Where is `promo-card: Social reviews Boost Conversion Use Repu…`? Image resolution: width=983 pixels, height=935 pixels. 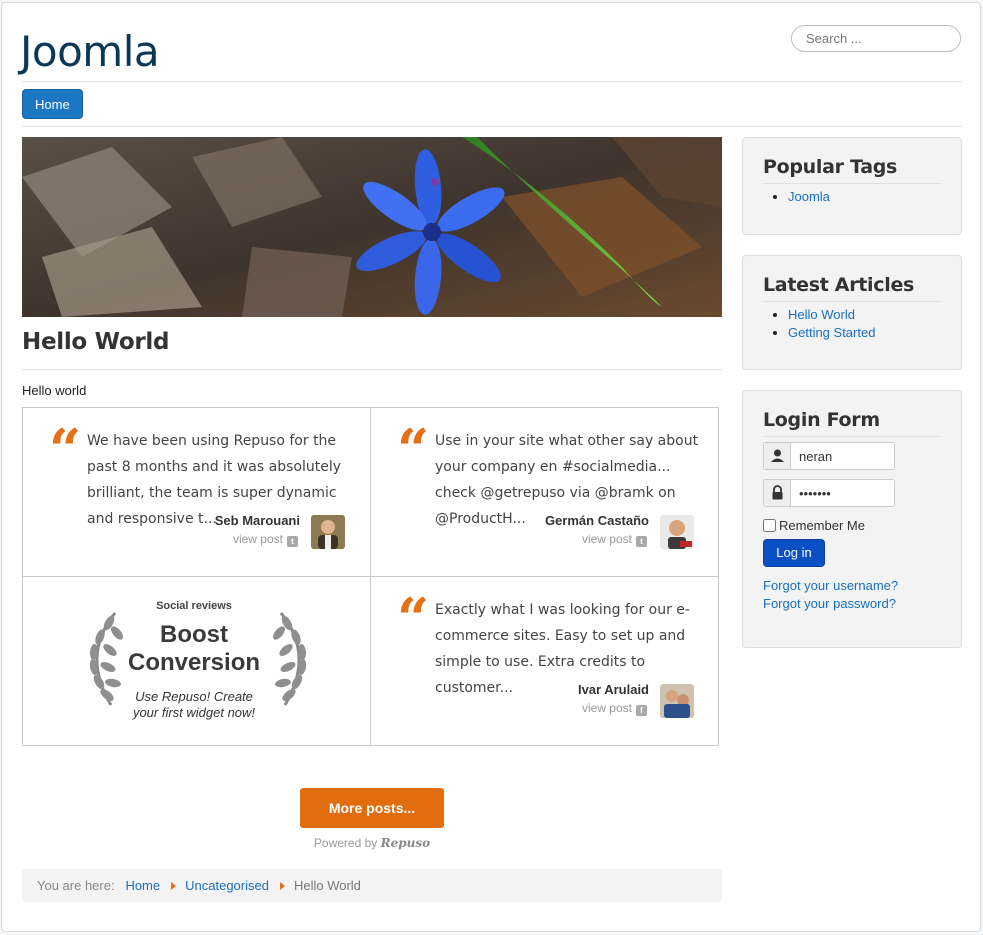 promo-card: Social reviews Boost Conversion Use Repu… is located at coordinates (197, 661).